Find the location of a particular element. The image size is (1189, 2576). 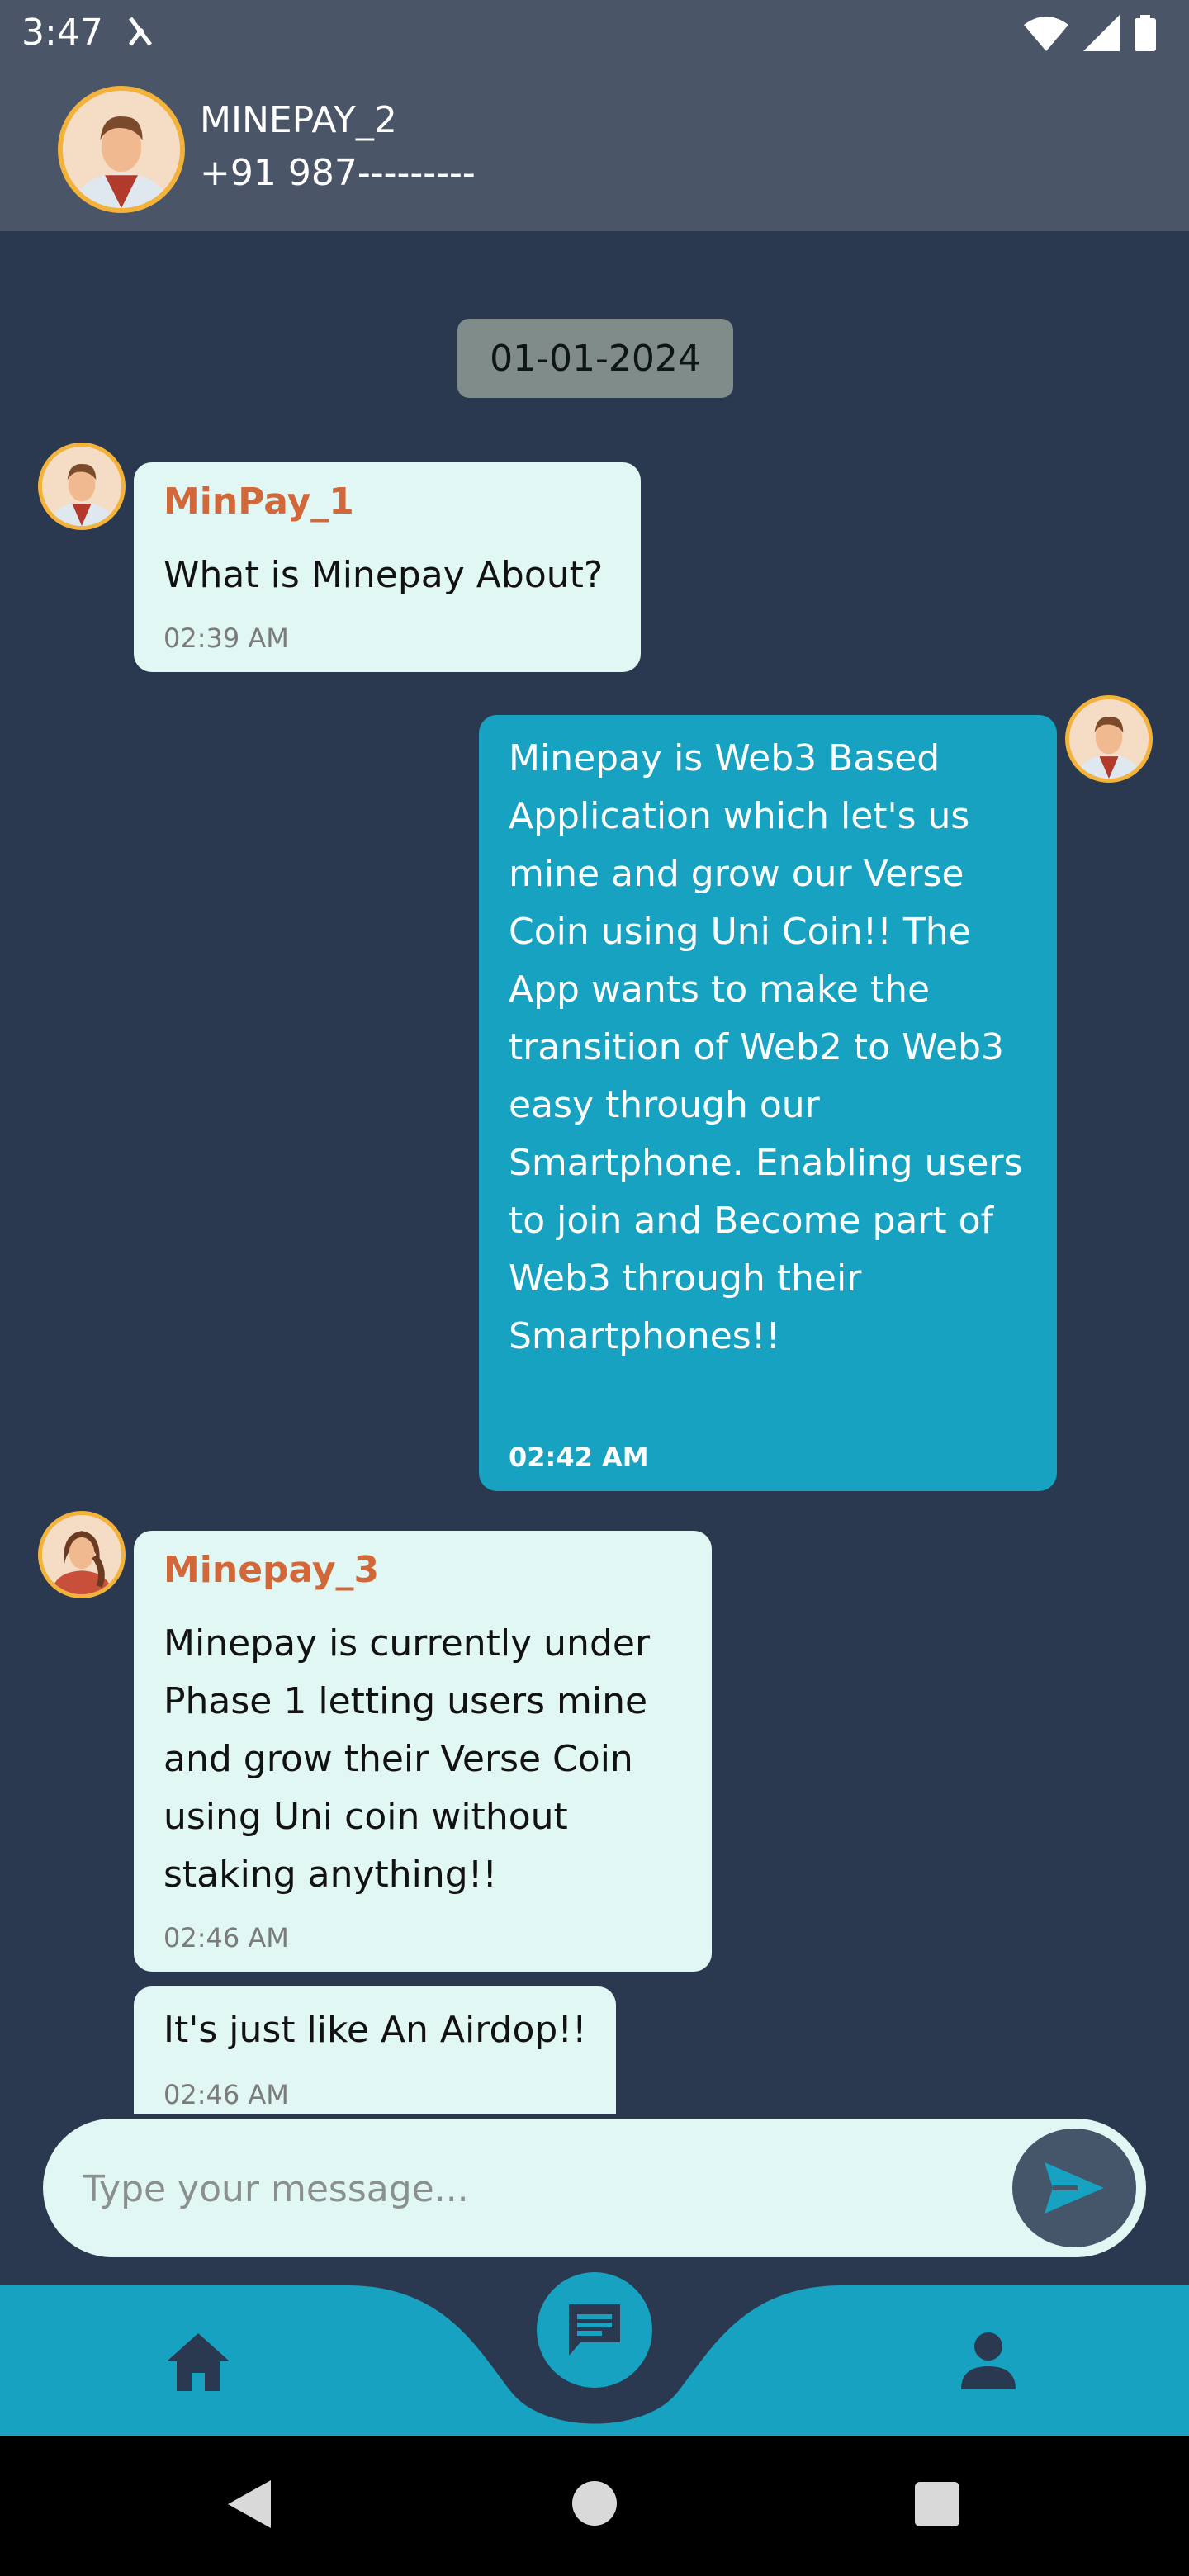

sender-name: MinPay_1 is located at coordinates (258, 502).